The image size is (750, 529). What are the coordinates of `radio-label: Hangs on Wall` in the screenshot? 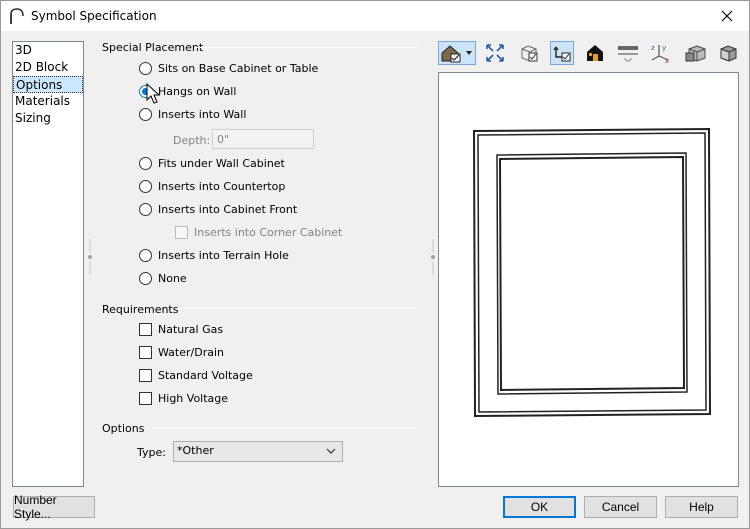 It's located at (197, 91).